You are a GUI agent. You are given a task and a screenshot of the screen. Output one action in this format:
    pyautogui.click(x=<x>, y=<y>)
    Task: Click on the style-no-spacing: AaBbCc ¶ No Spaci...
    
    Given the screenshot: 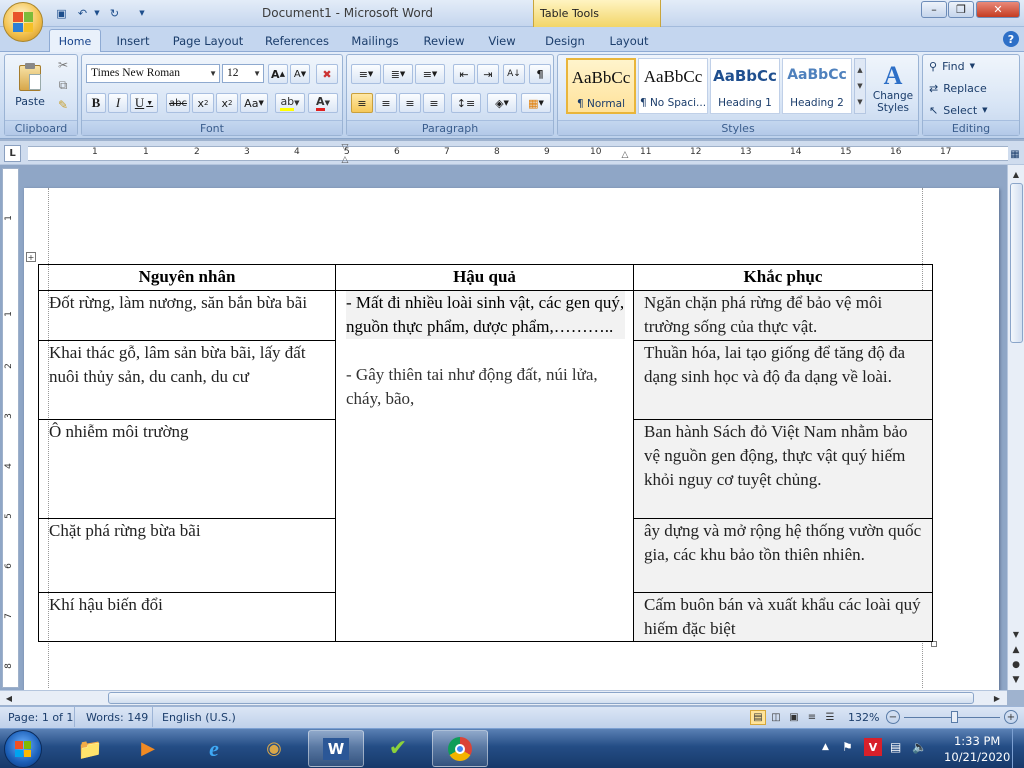 What is the action you would take?
    pyautogui.click(x=673, y=86)
    